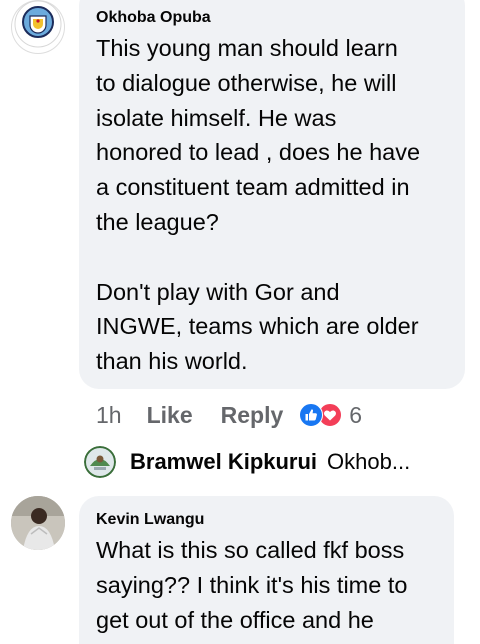 Image resolution: width=480 pixels, height=644 pixels. Describe the element at coordinates (252, 415) in the screenshot. I see `reply-button: Reply` at that location.